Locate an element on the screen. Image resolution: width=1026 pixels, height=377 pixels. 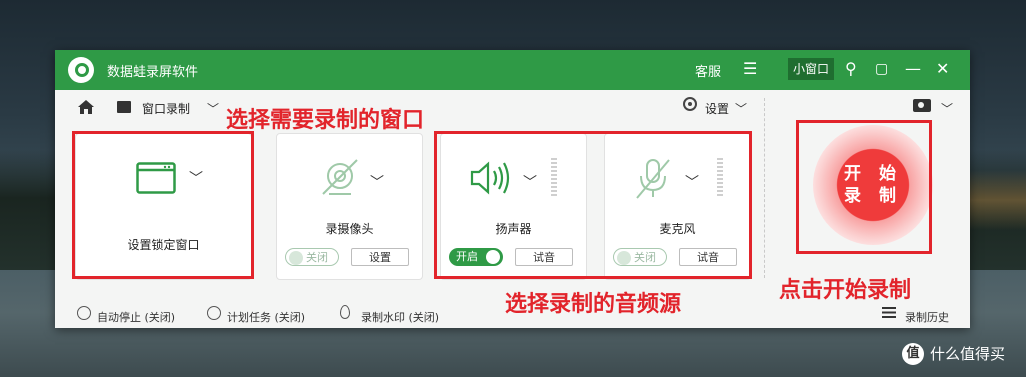
watermark-text: 什么值得买 is located at coordinates (968, 354).